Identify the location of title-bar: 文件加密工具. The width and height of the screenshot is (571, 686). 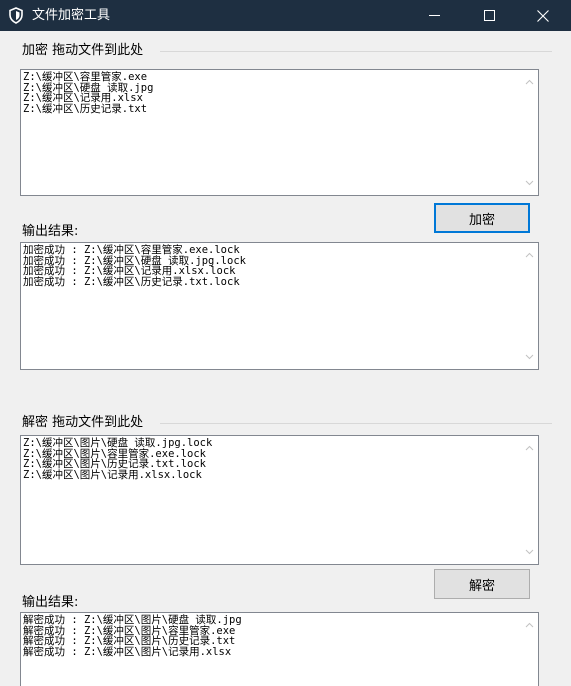
(285, 15).